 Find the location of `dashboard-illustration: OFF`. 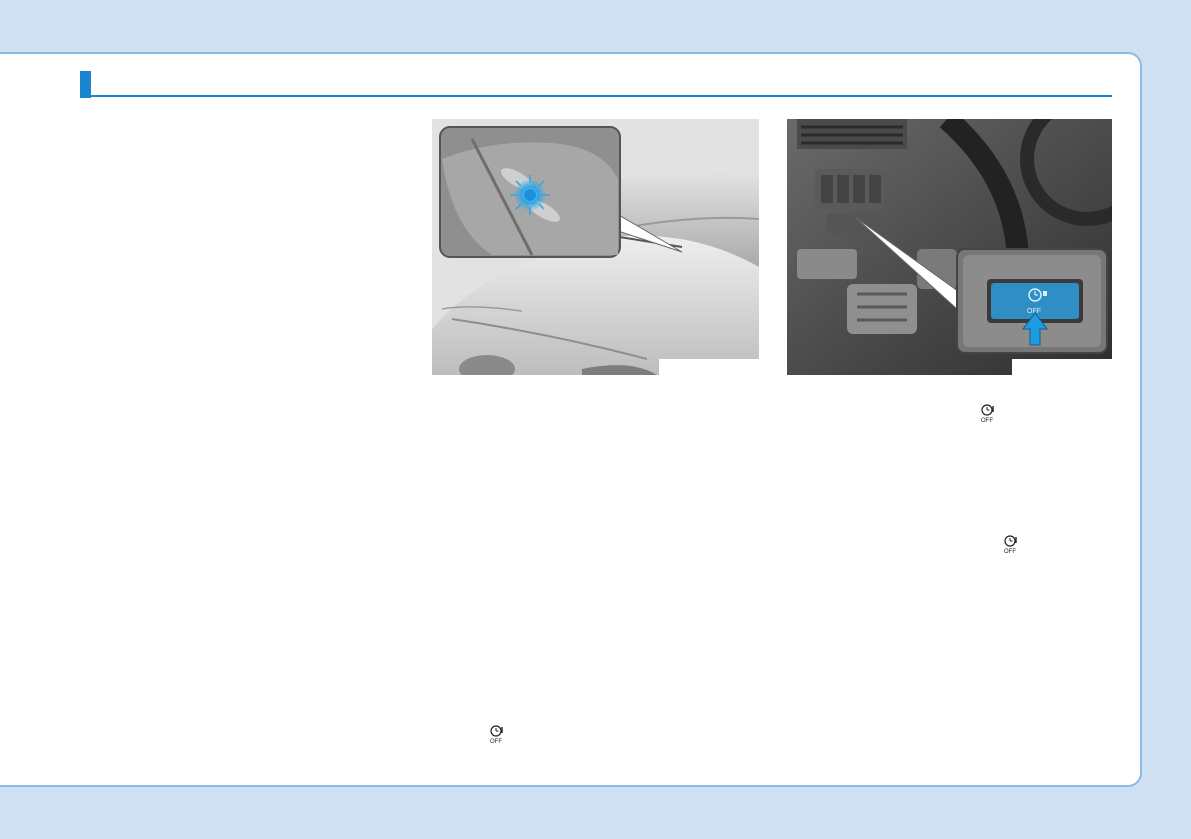

dashboard-illustration: OFF is located at coordinates (949, 247).